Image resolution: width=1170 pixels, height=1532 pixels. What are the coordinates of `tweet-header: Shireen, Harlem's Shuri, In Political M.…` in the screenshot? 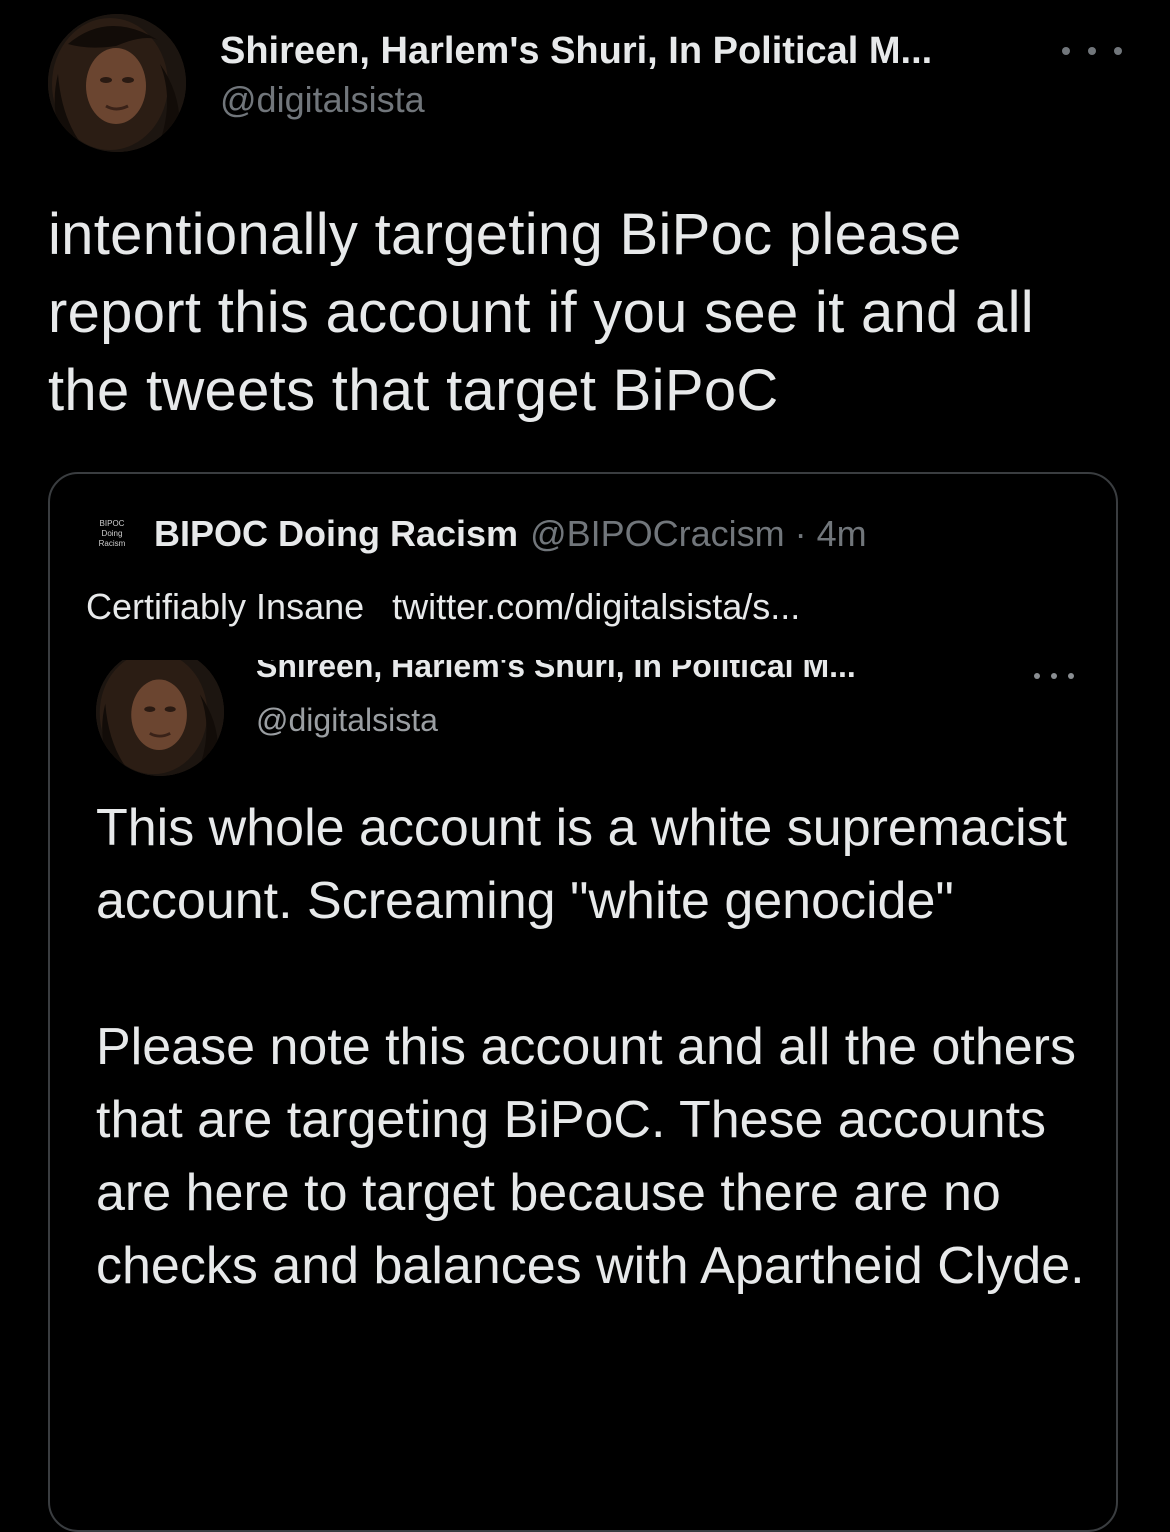 It's located at (585, 84).